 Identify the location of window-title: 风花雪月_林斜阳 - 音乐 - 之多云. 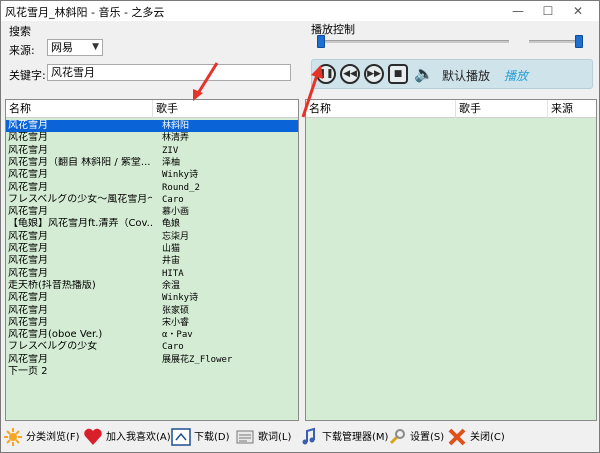
(85, 12).